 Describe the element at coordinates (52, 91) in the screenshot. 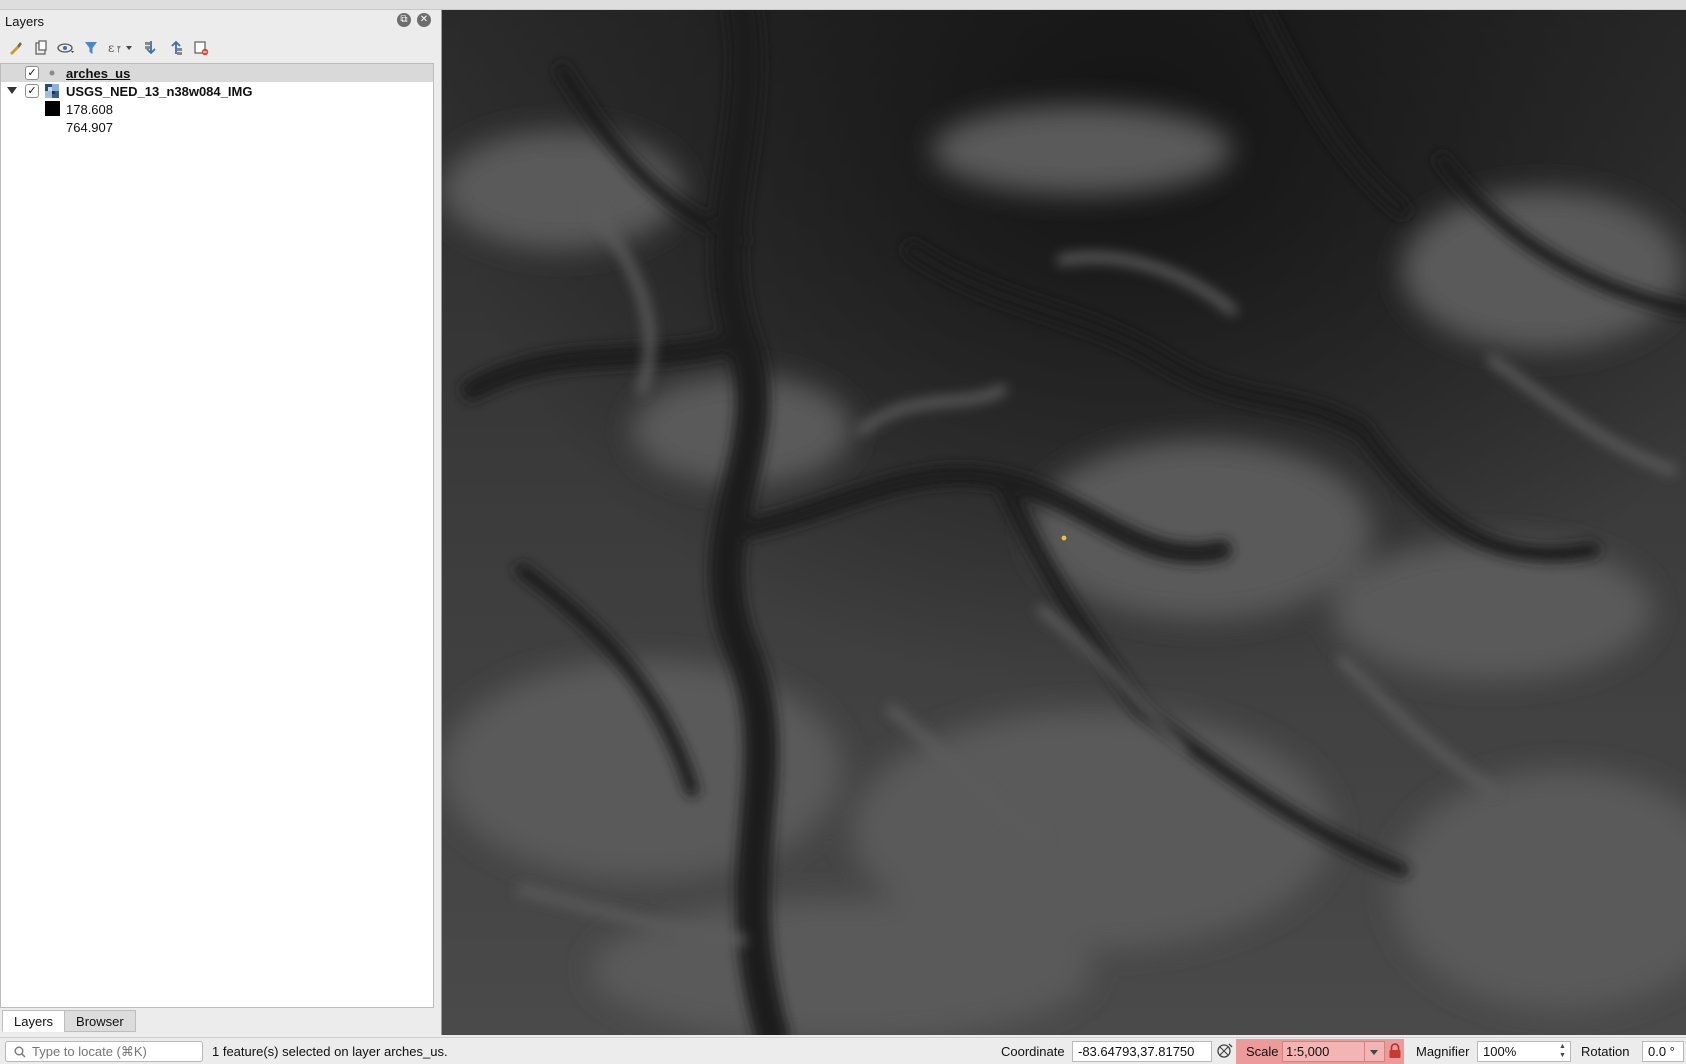

I see `raster-layer-icon` at that location.